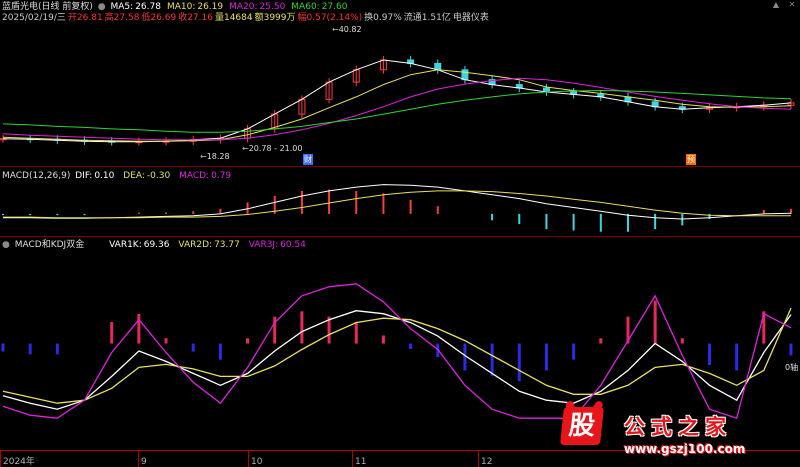  I want to click on watermark-url: www.gszj100.com, so click(685, 449).